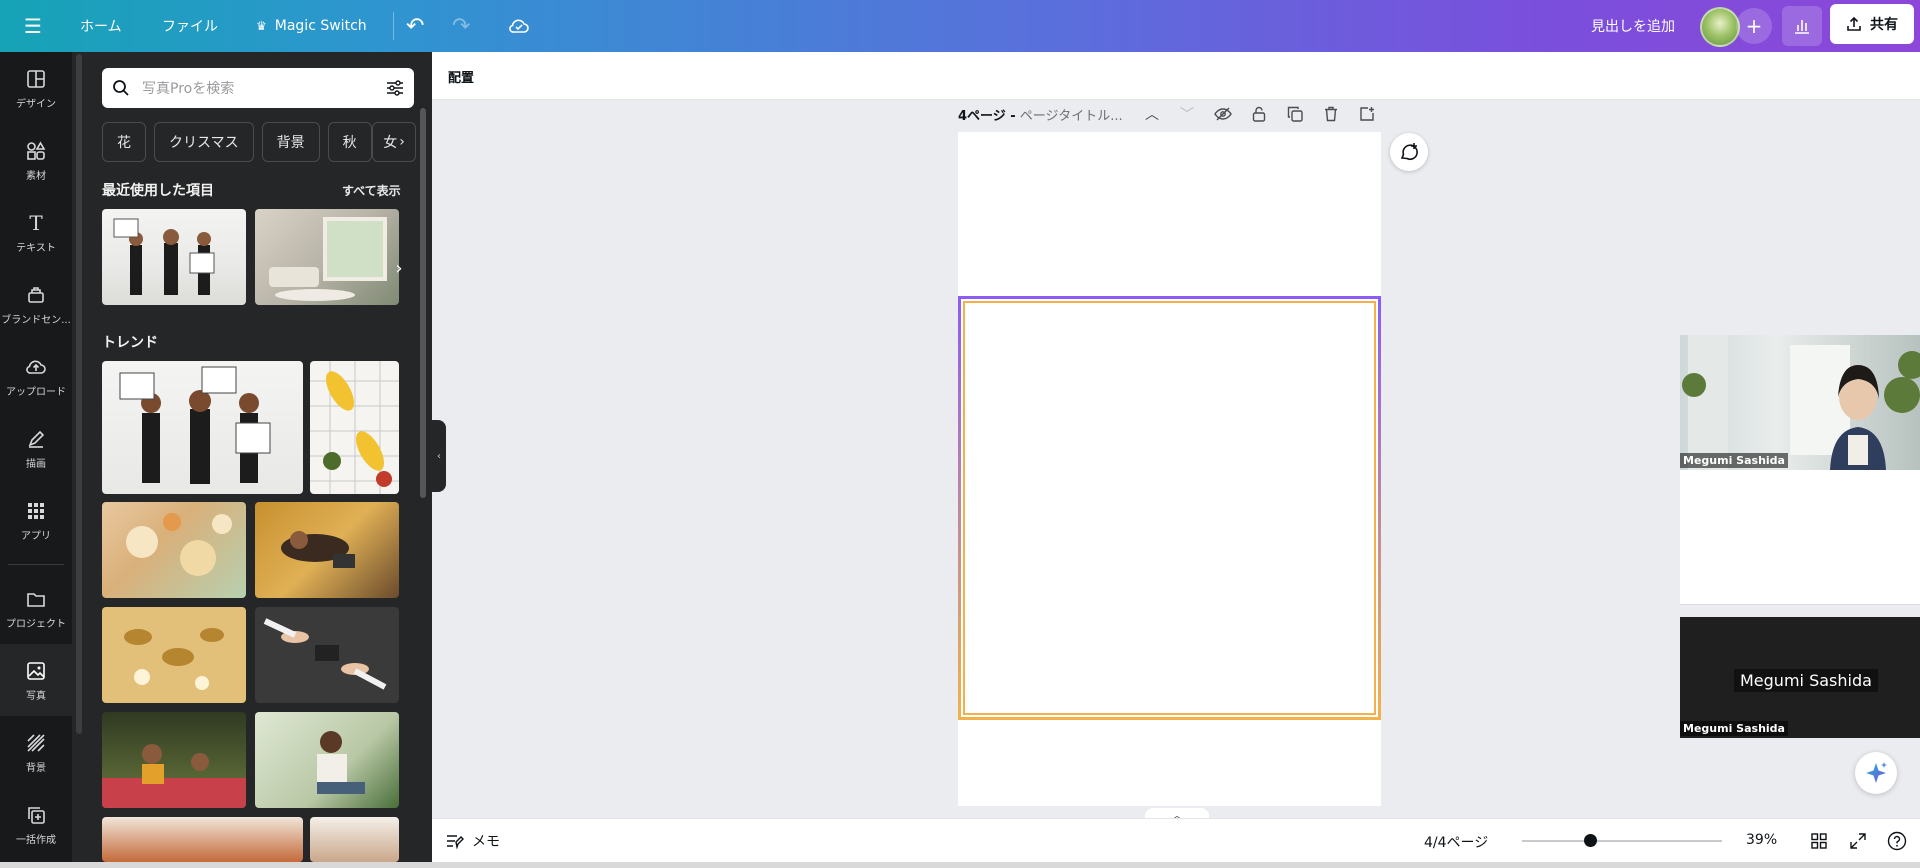  What do you see at coordinates (1176, 840) in the screenshot?
I see `bottom-status-bar: メモ 4/4ページ 39%` at bounding box center [1176, 840].